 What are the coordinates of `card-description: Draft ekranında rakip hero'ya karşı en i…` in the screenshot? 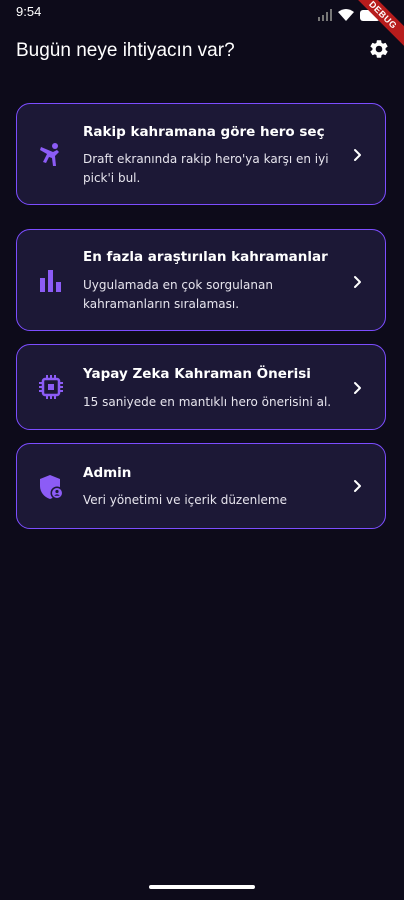 It's located at (206, 168).